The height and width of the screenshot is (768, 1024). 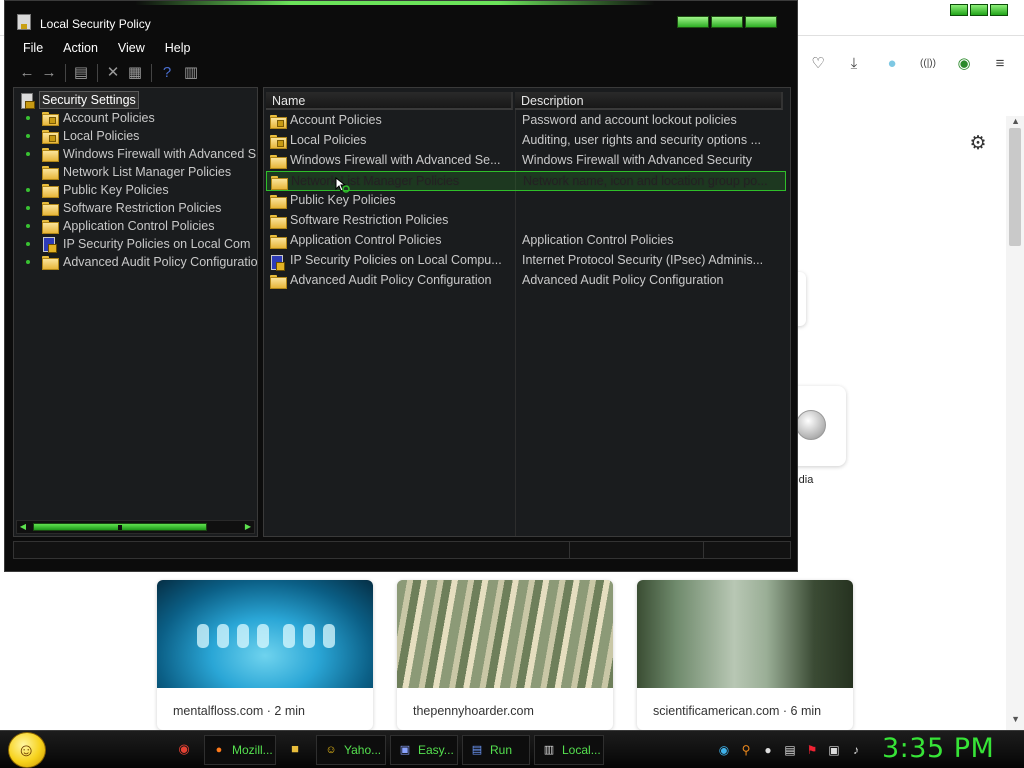 What do you see at coordinates (49, 73) in the screenshot?
I see `forward-arrow-icon: →` at bounding box center [49, 73].